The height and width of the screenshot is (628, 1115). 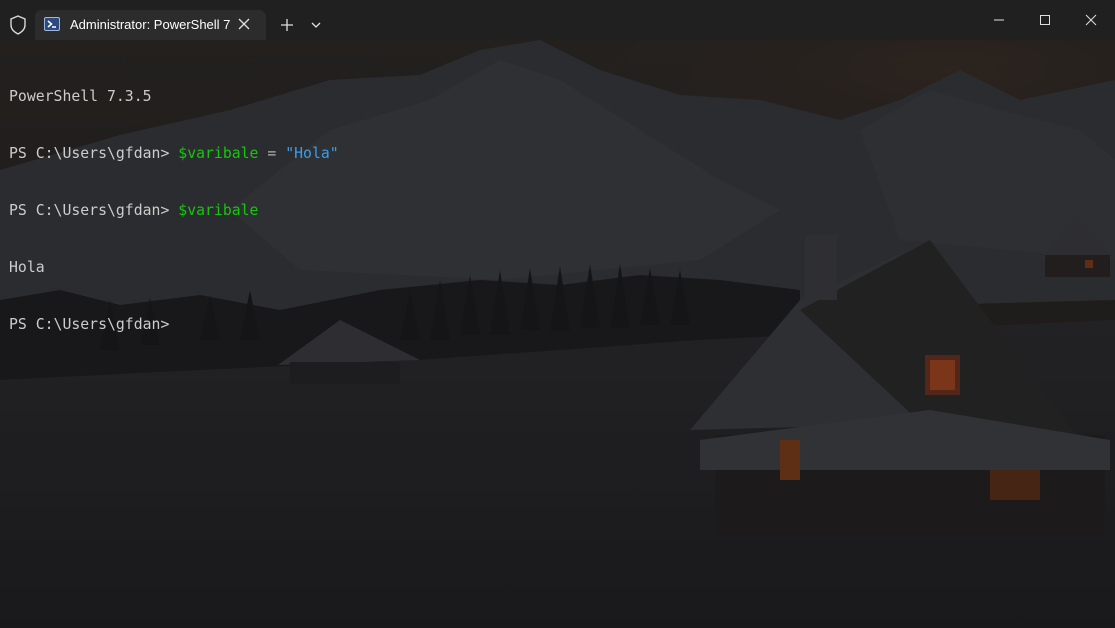 I want to click on banner-text: PowerShell 7.3.5, so click(x=80, y=96).